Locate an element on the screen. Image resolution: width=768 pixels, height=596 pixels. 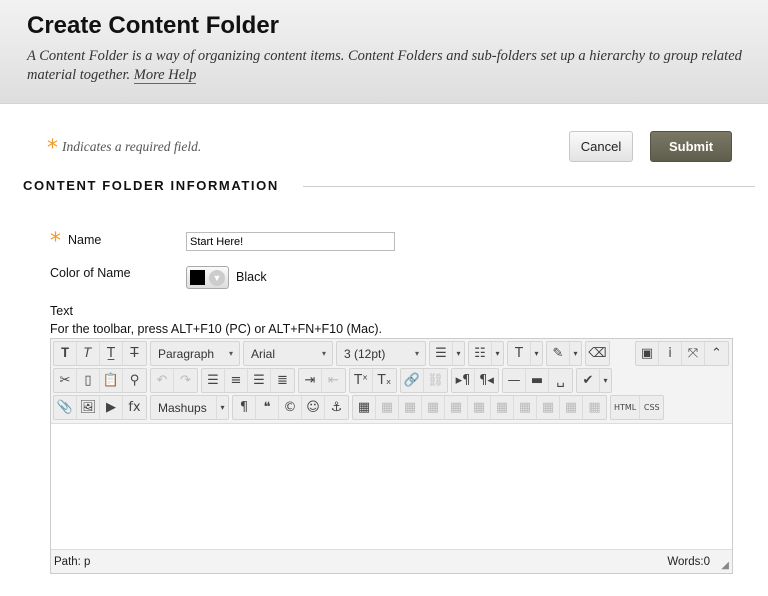
toolbar-group: 🔗 ⛓ is located at coordinates (424, 380).